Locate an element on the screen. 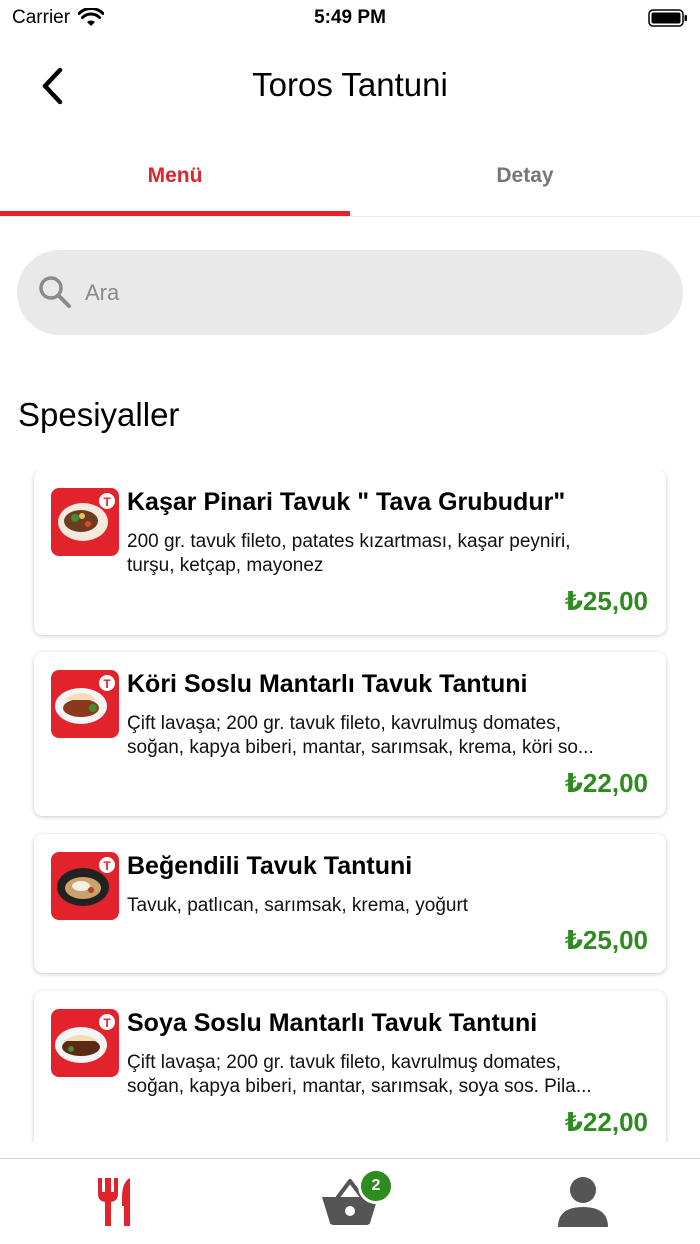 Image resolution: width=700 pixels, height=1244 pixels. section-title: Spesiyaller is located at coordinates (99, 414).